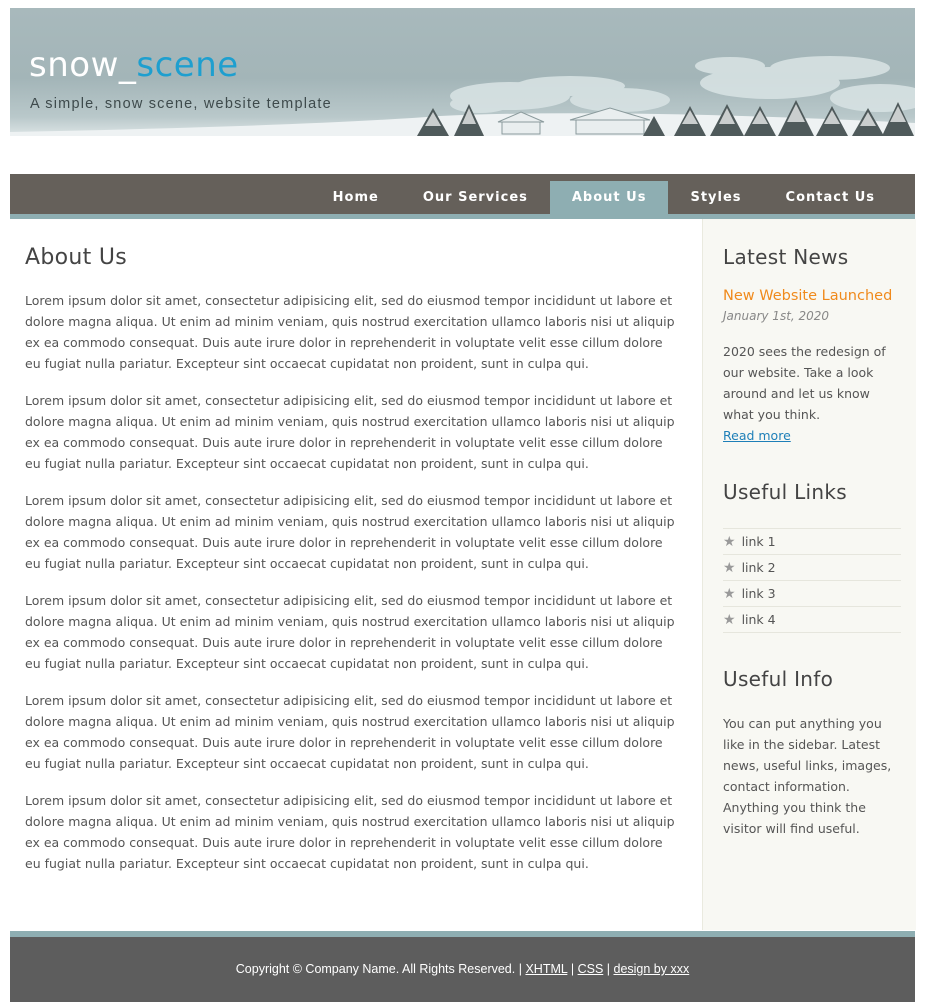 The height and width of the screenshot is (1002, 925). I want to click on sidebar-link-1: ★ link 1, so click(812, 542).